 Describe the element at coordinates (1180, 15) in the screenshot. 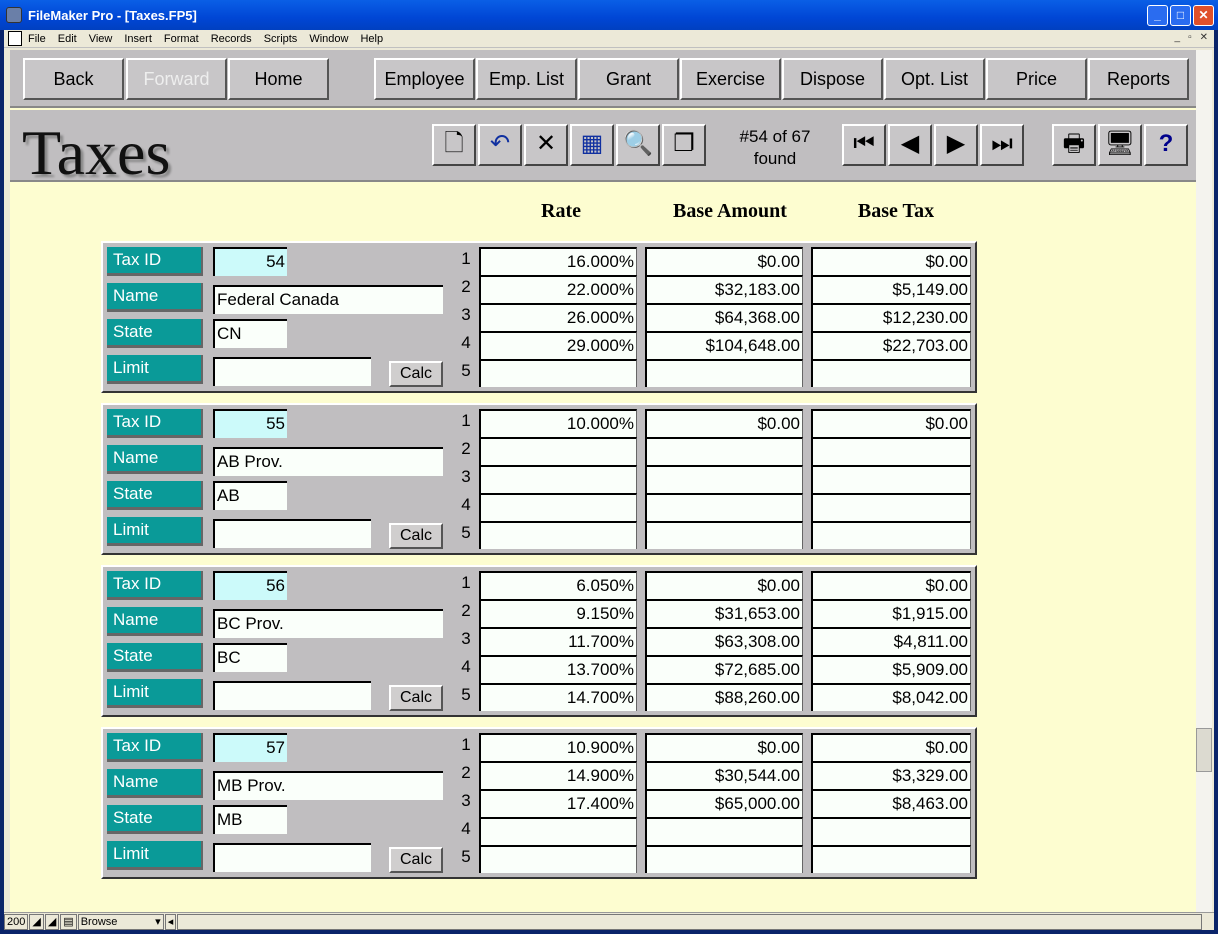

I see `maximize-icon: □` at that location.